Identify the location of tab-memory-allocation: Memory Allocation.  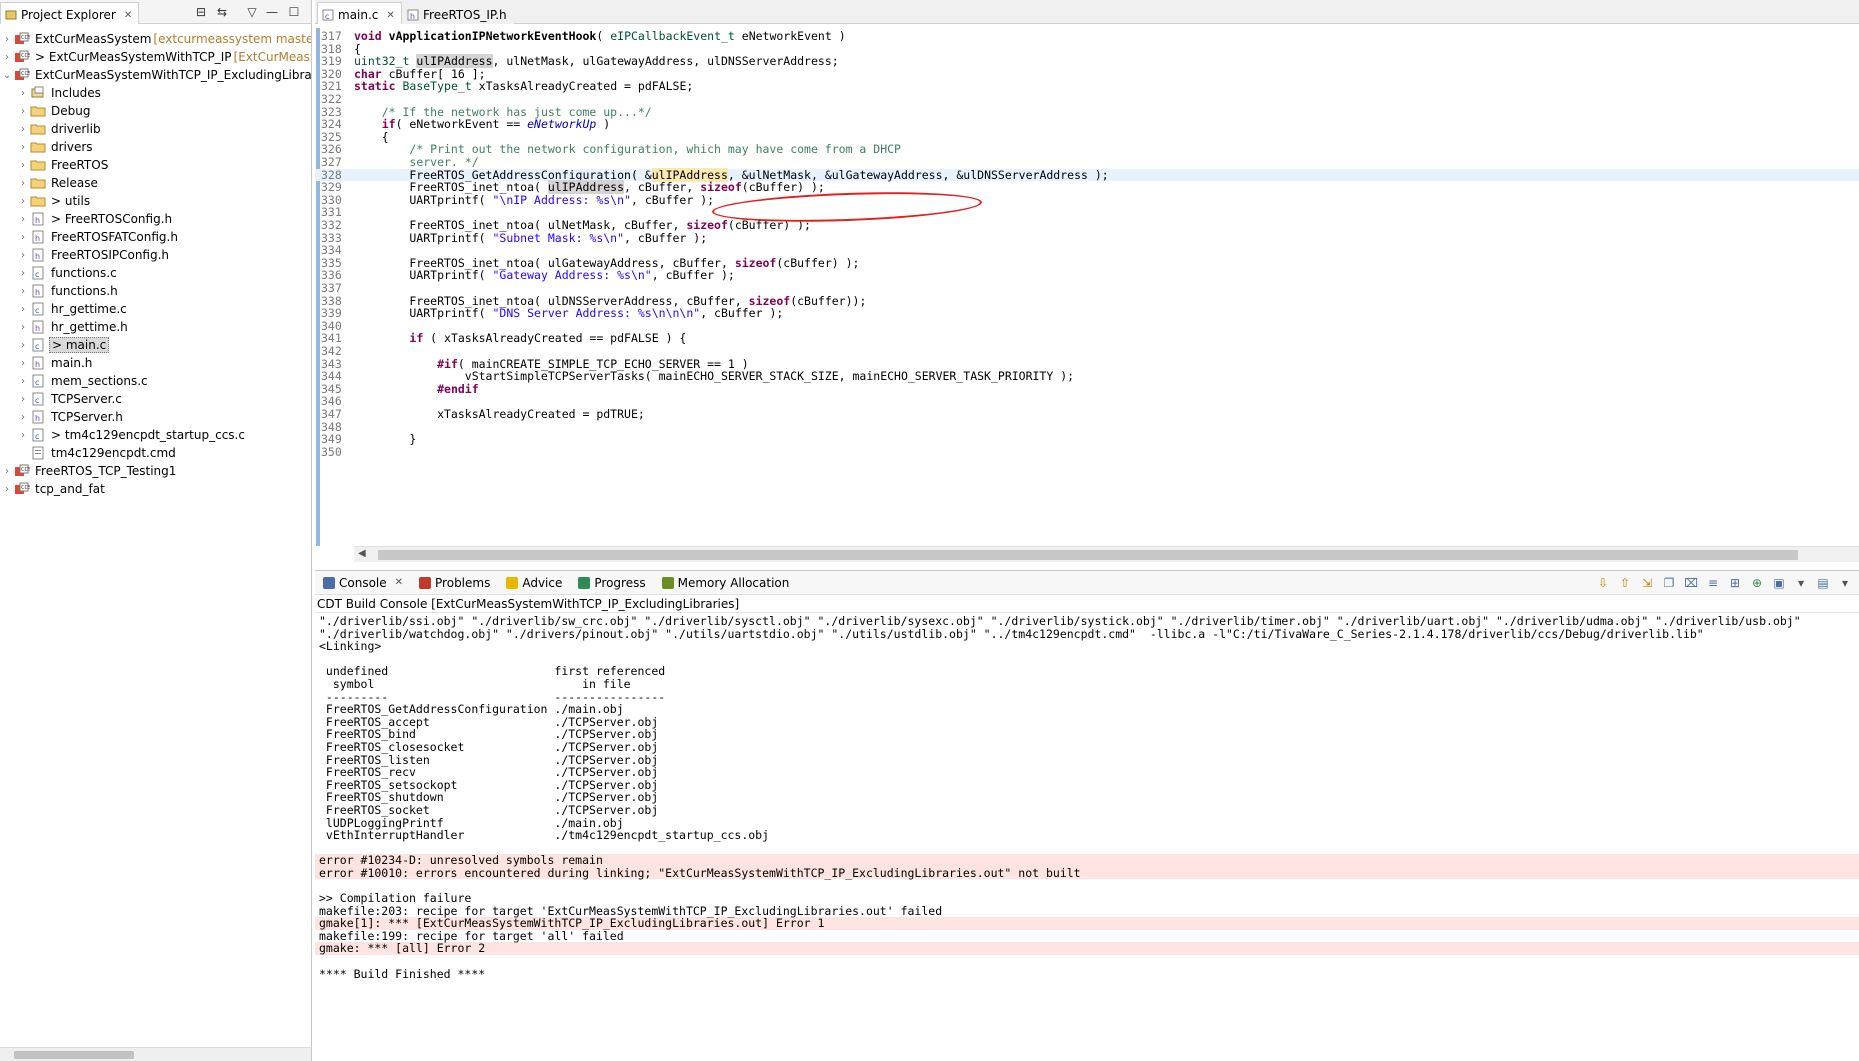
(725, 583).